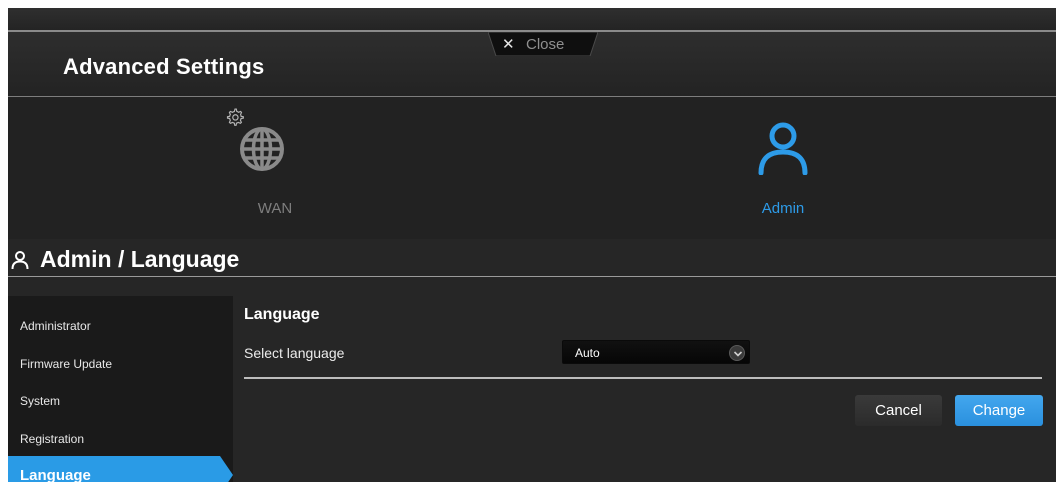 Image resolution: width=1056 pixels, height=482 pixels. I want to click on nav-item-admin: Admin, so click(783, 168).